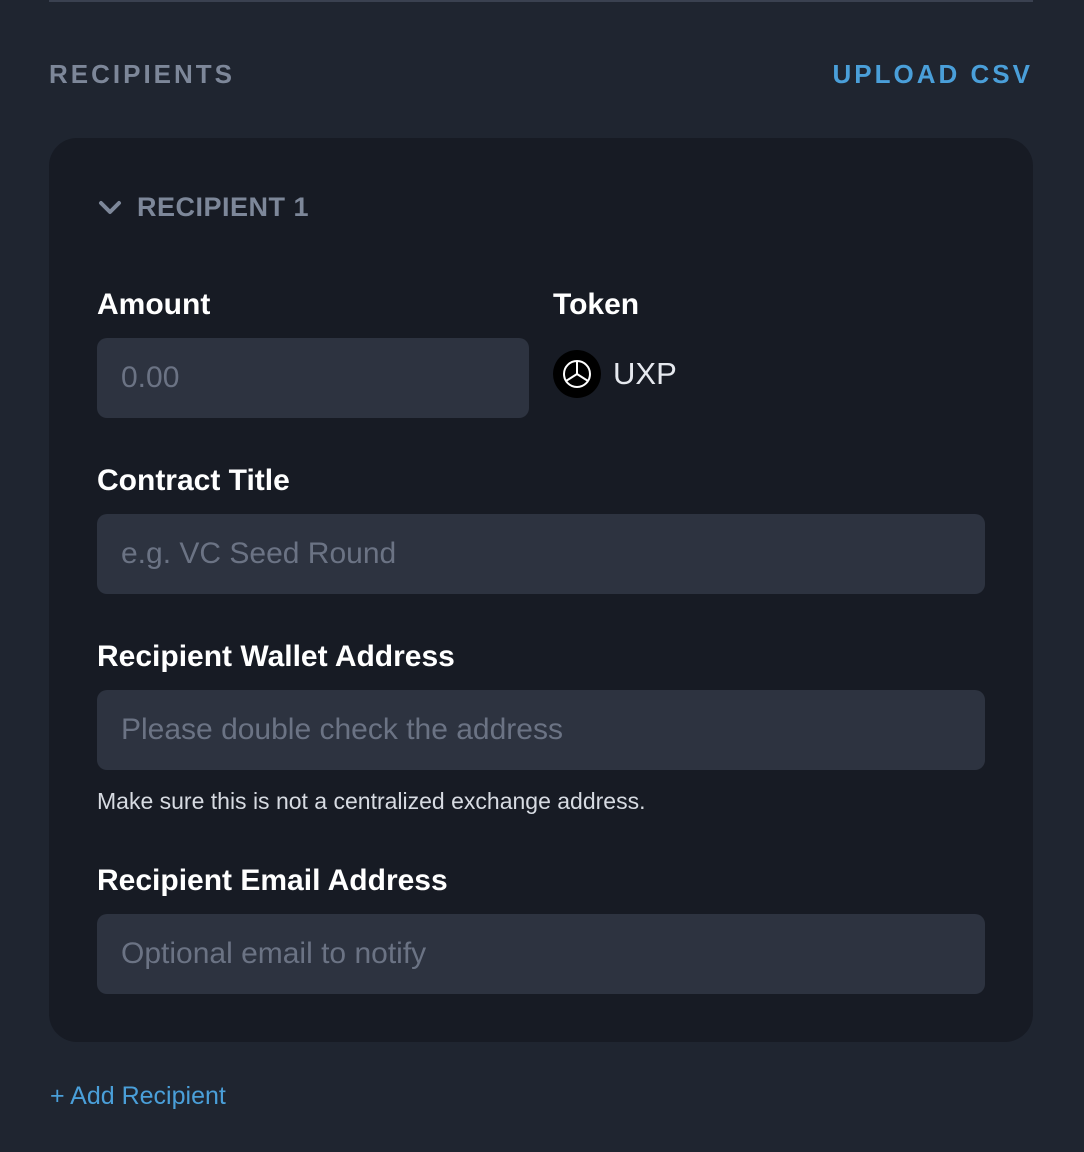 This screenshot has width=1084, height=1152. Describe the element at coordinates (193, 480) in the screenshot. I see `contract-title-label: Contract Title` at that location.